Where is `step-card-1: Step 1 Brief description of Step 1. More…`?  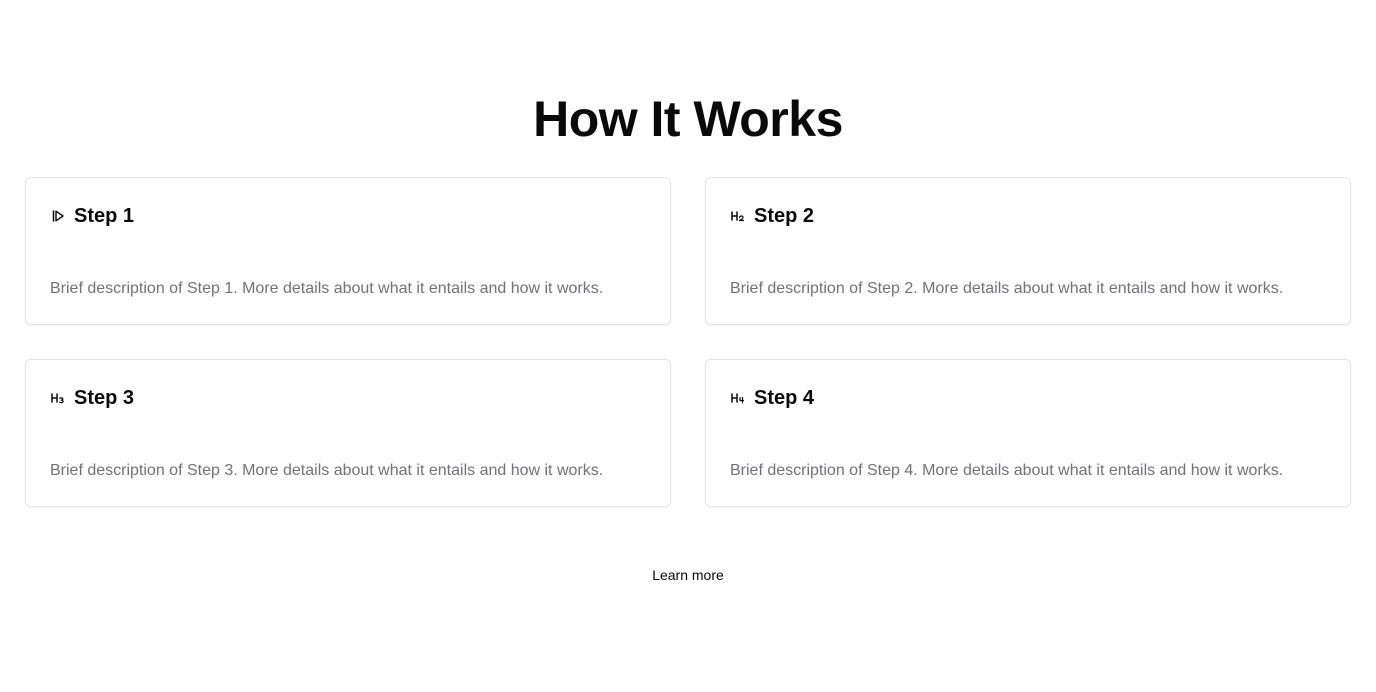 step-card-1: Step 1 Brief description of Step 1. More… is located at coordinates (348, 251).